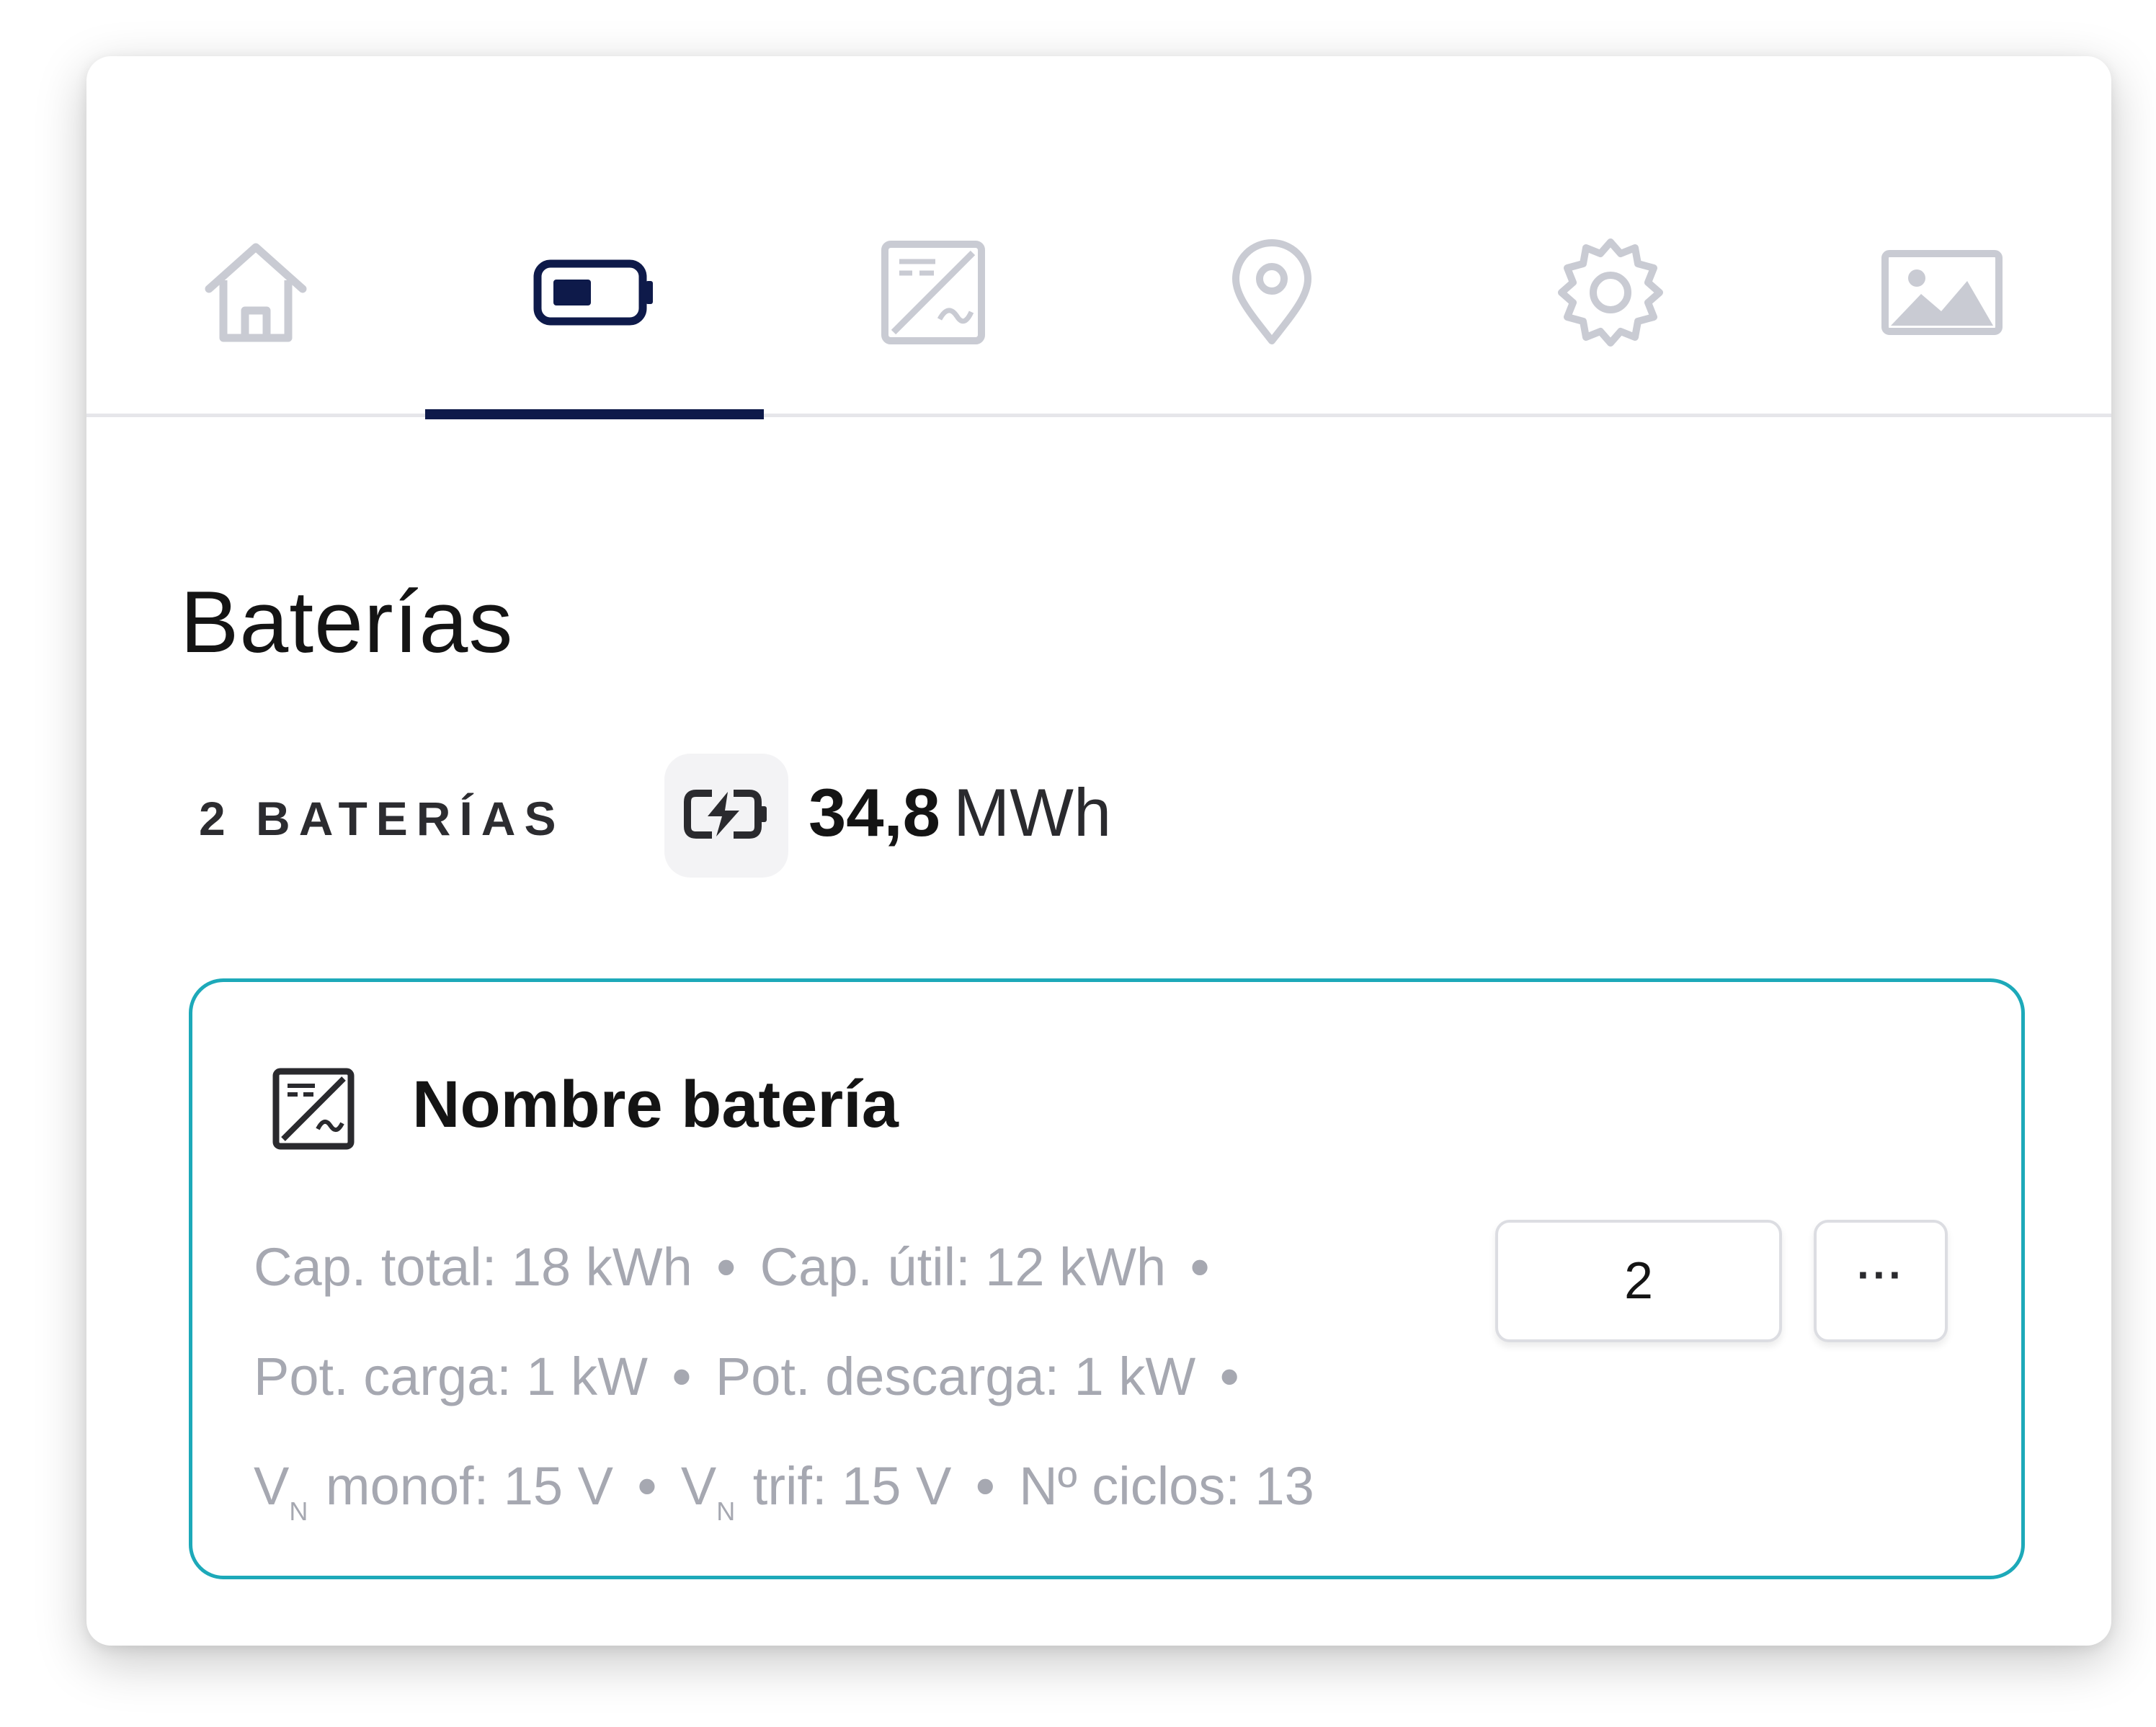 Image resolution: width=2156 pixels, height=1727 pixels. What do you see at coordinates (594, 236) in the screenshot?
I see `tab-battery` at bounding box center [594, 236].